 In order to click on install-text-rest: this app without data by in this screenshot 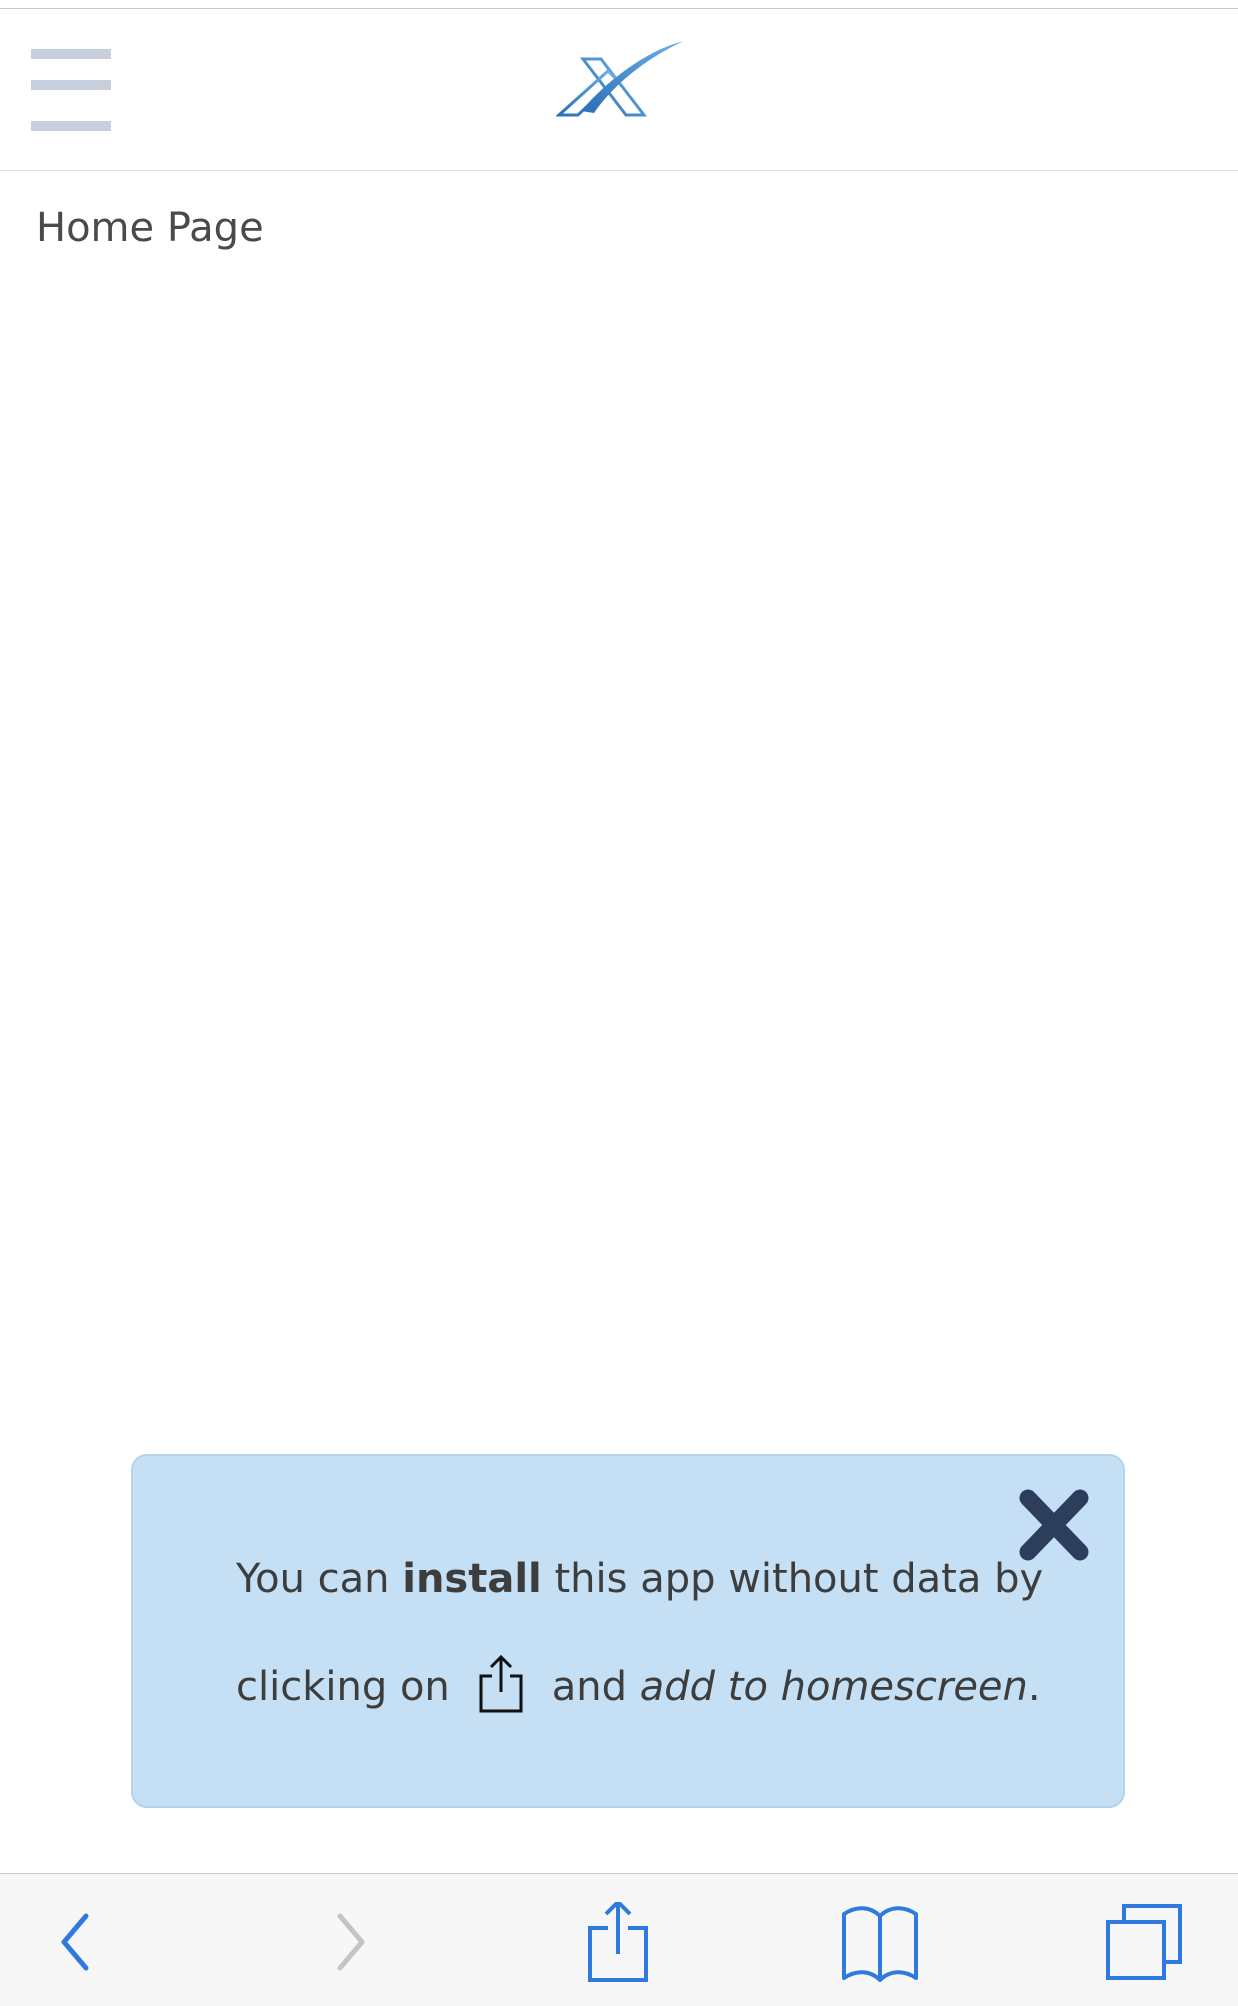, I will do `click(799, 1579)`.